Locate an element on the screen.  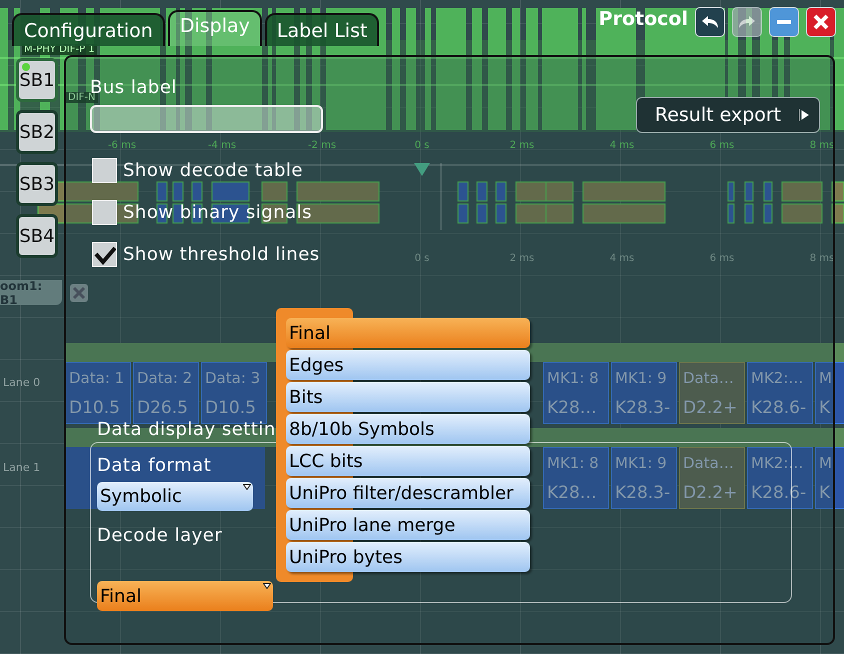
menu-item: UniPro bytes is located at coordinates (408, 557).